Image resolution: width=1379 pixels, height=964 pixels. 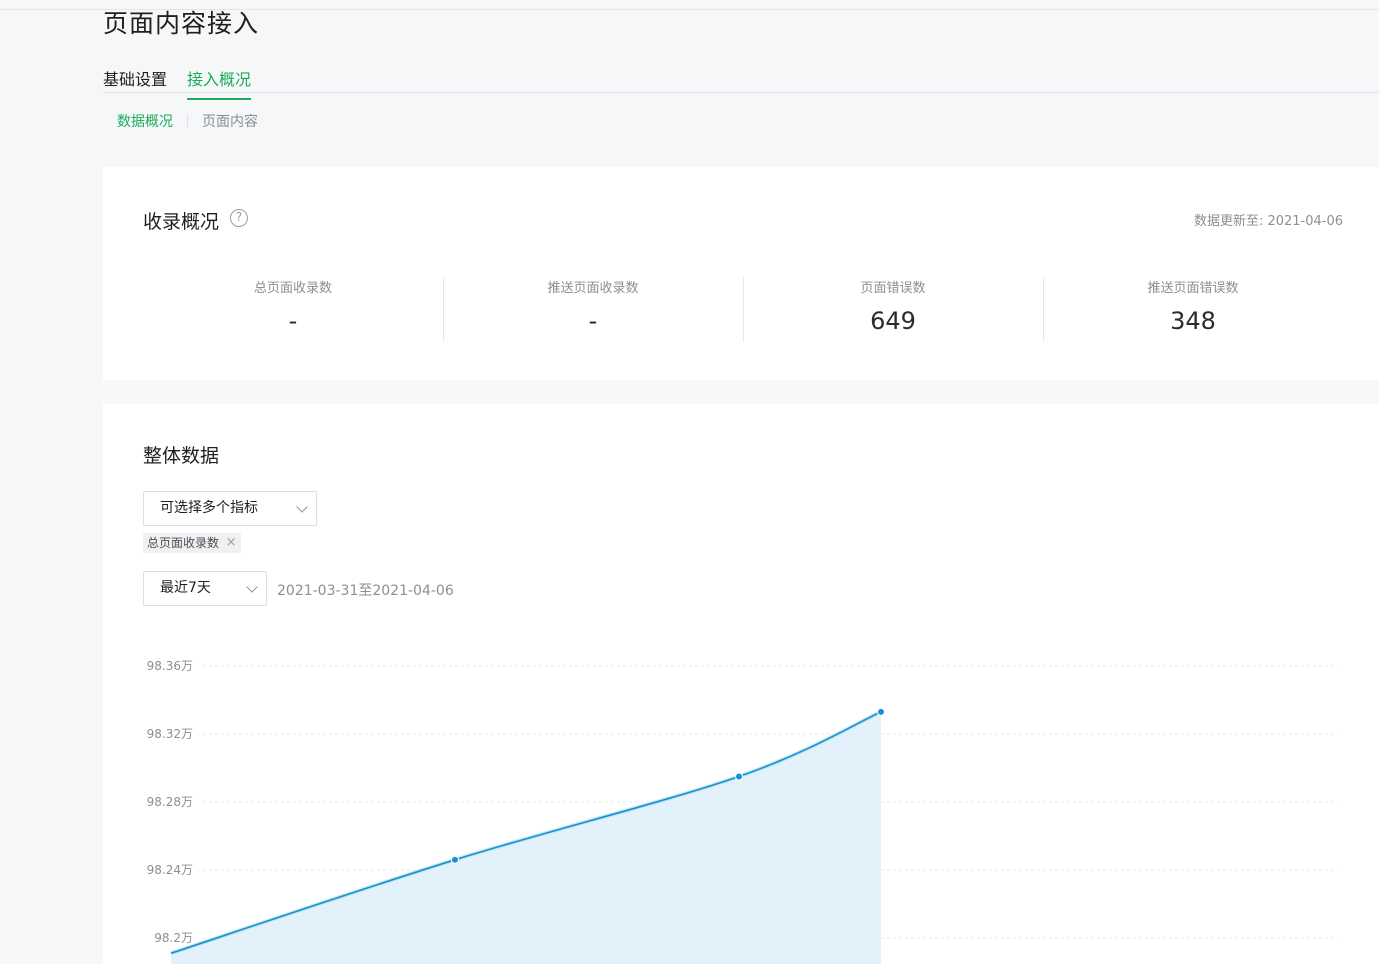 I want to click on stat-pushed-indexed: 推送页面收录数 -, so click(x=593, y=309).